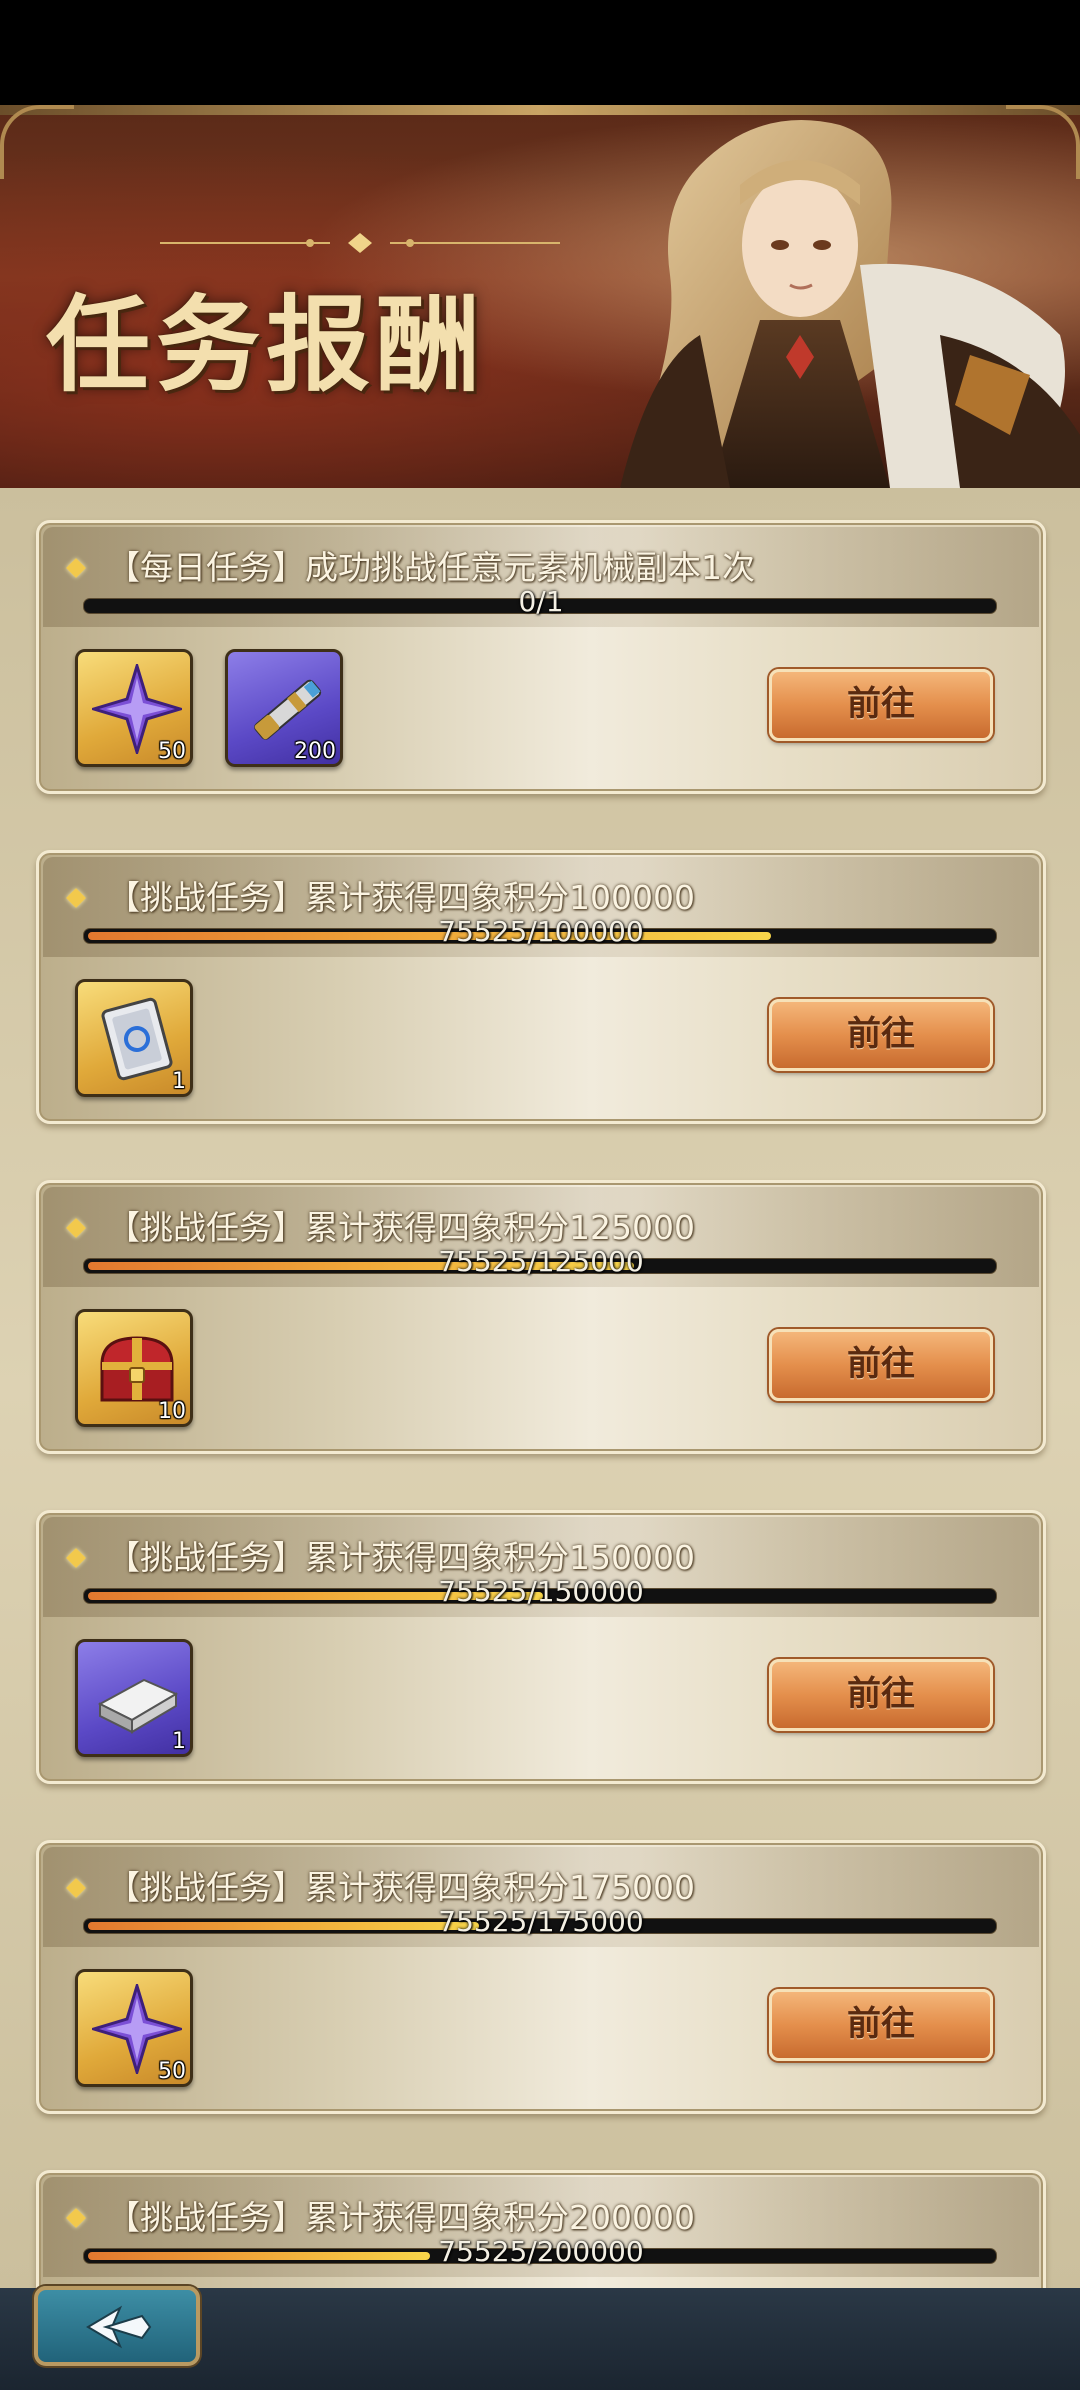  Describe the element at coordinates (541, 1261) in the screenshot. I see `progress-text: 75525/125000` at that location.